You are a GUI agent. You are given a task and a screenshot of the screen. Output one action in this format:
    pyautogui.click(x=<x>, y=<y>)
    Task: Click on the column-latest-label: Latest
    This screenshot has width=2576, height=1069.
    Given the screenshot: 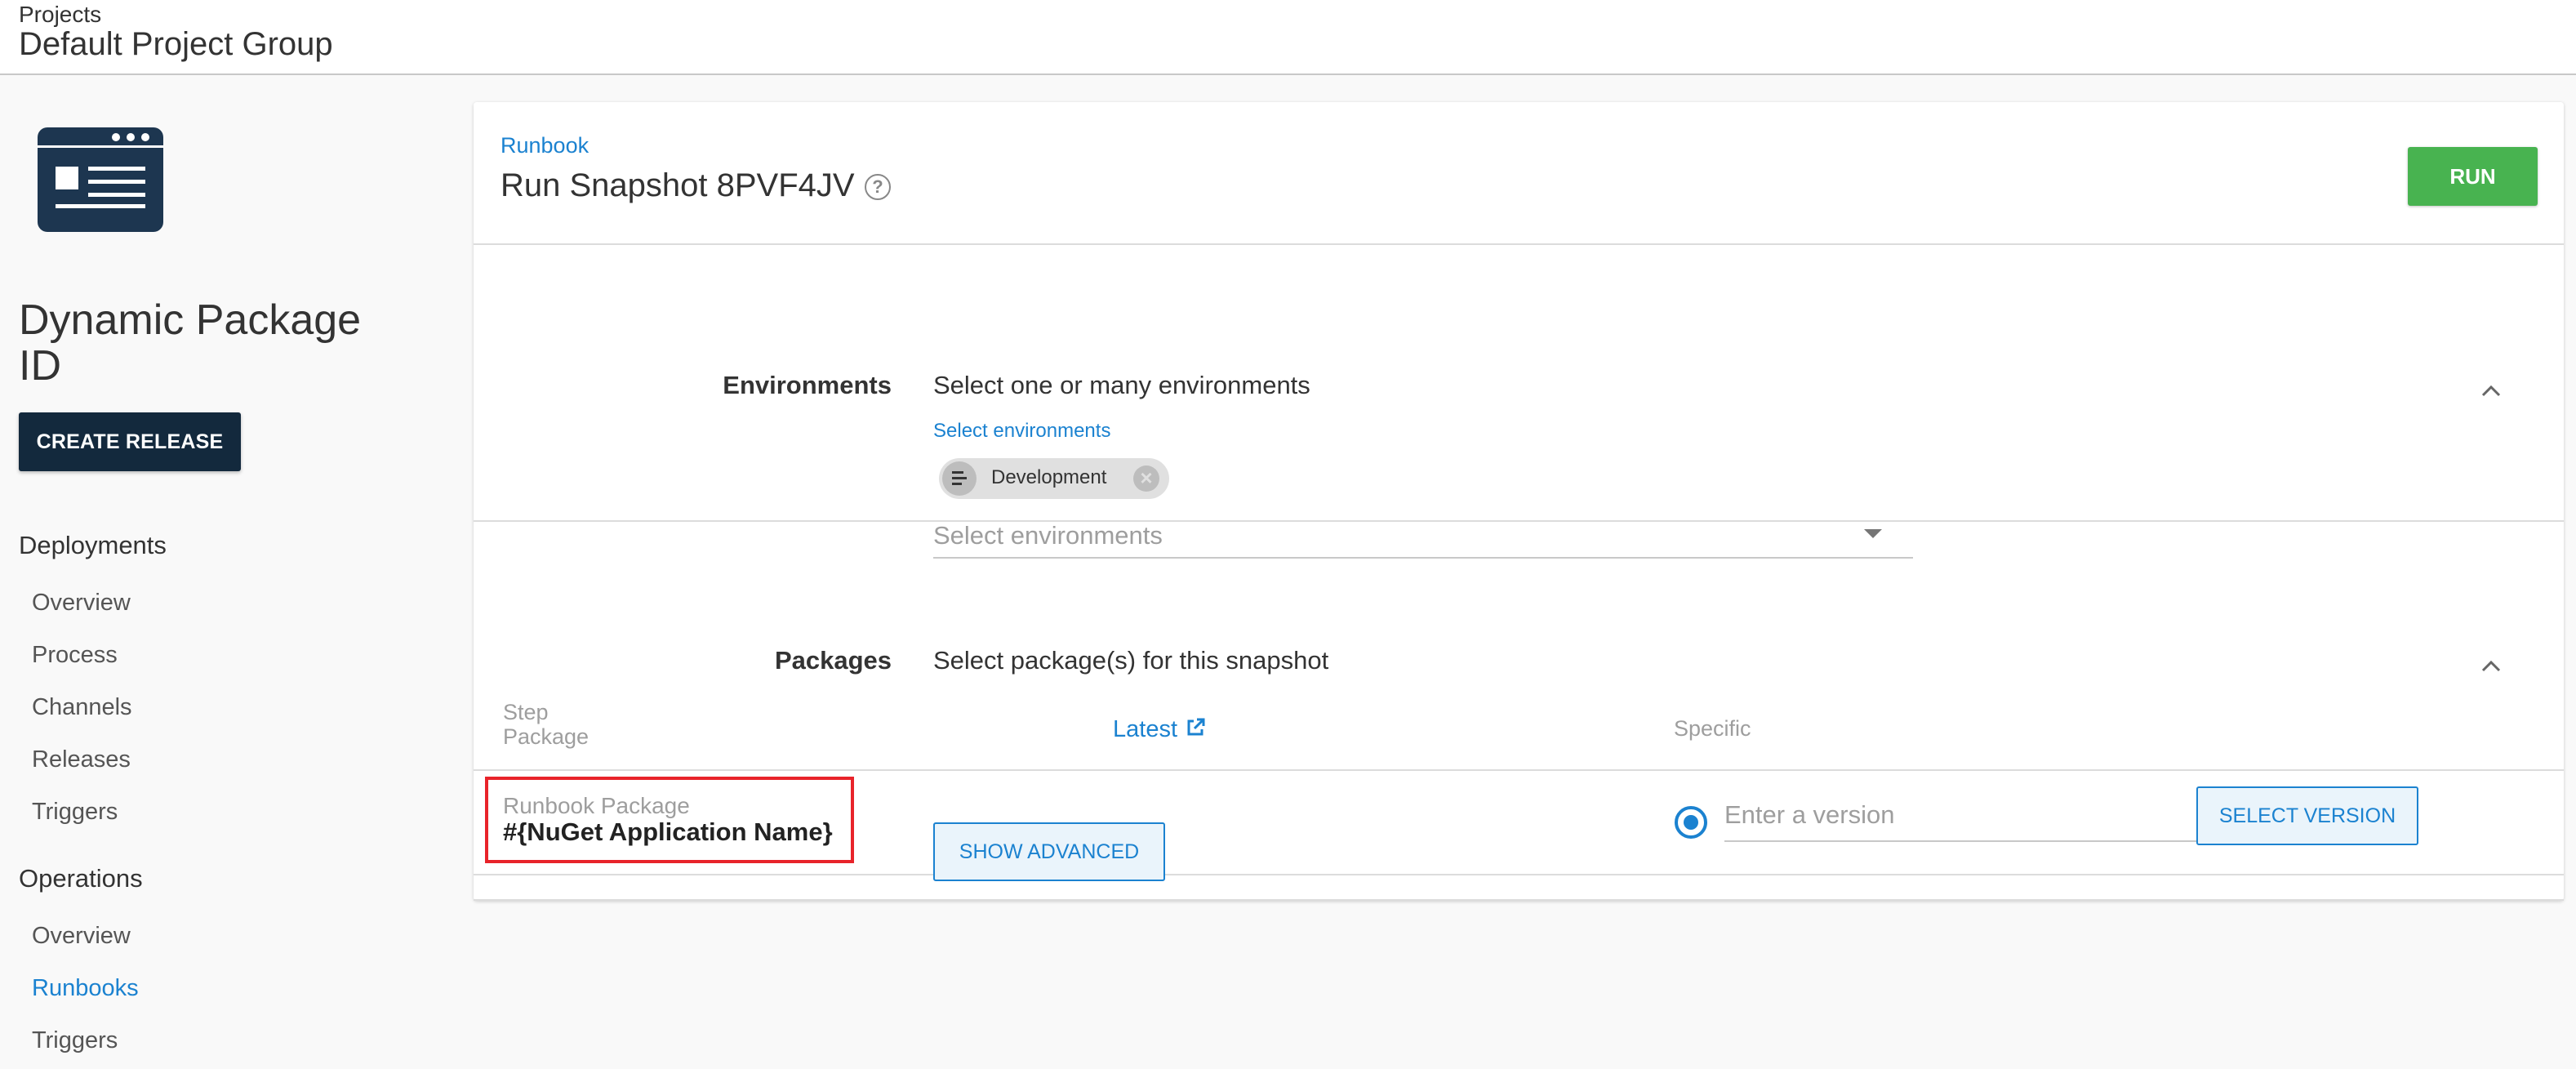 What is the action you would take?
    pyautogui.click(x=1145, y=729)
    